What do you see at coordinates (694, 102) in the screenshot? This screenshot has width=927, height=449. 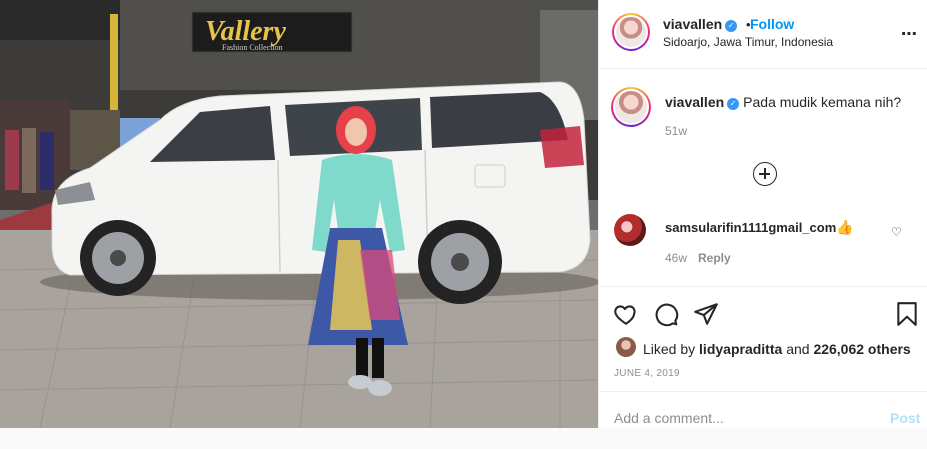 I see `caption-username: viavallen` at bounding box center [694, 102].